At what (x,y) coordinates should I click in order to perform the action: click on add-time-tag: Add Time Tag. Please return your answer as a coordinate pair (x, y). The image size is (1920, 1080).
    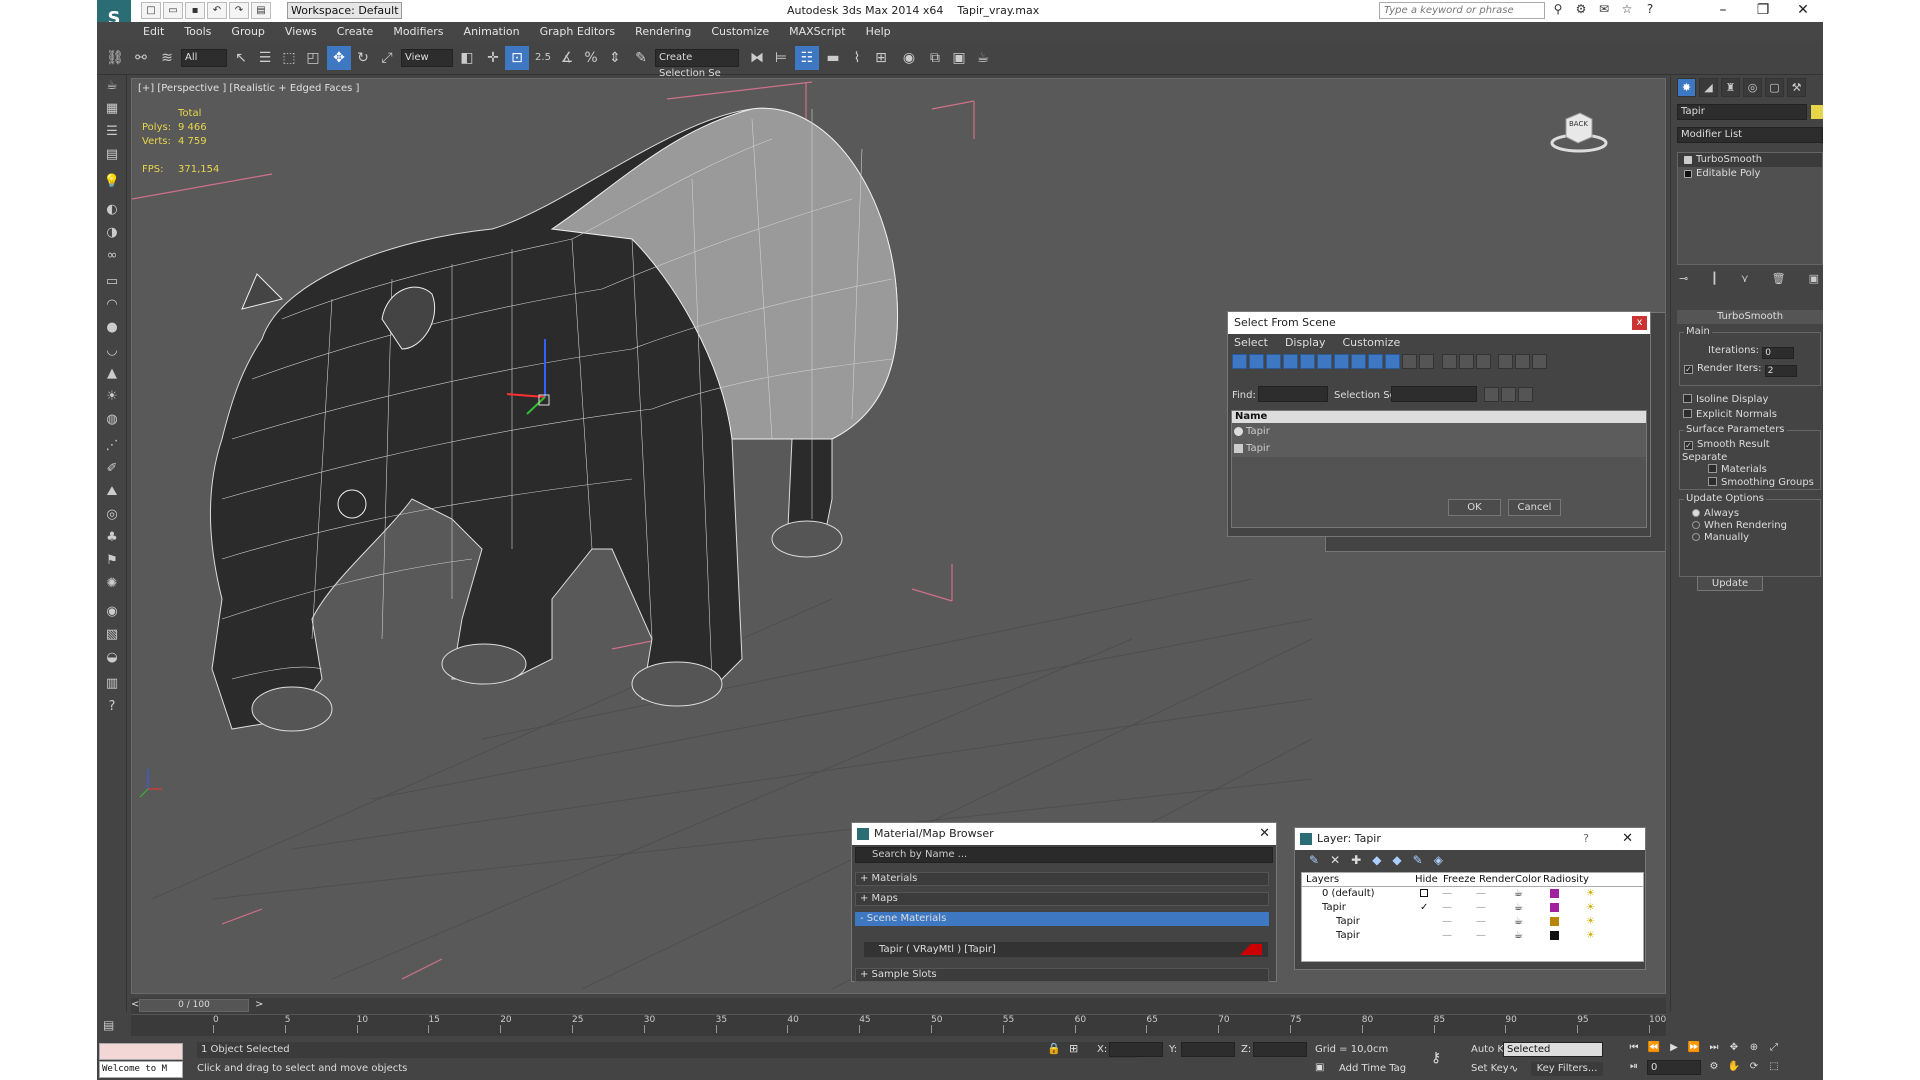
    Looking at the image, I should click on (1372, 1069).